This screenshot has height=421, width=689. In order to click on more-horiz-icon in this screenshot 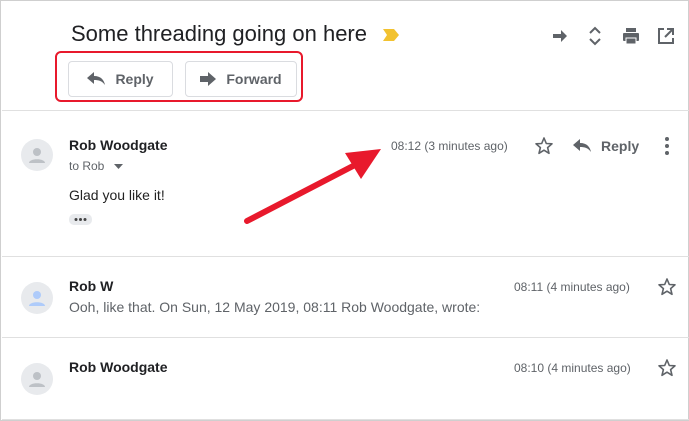, I will do `click(80, 219)`.